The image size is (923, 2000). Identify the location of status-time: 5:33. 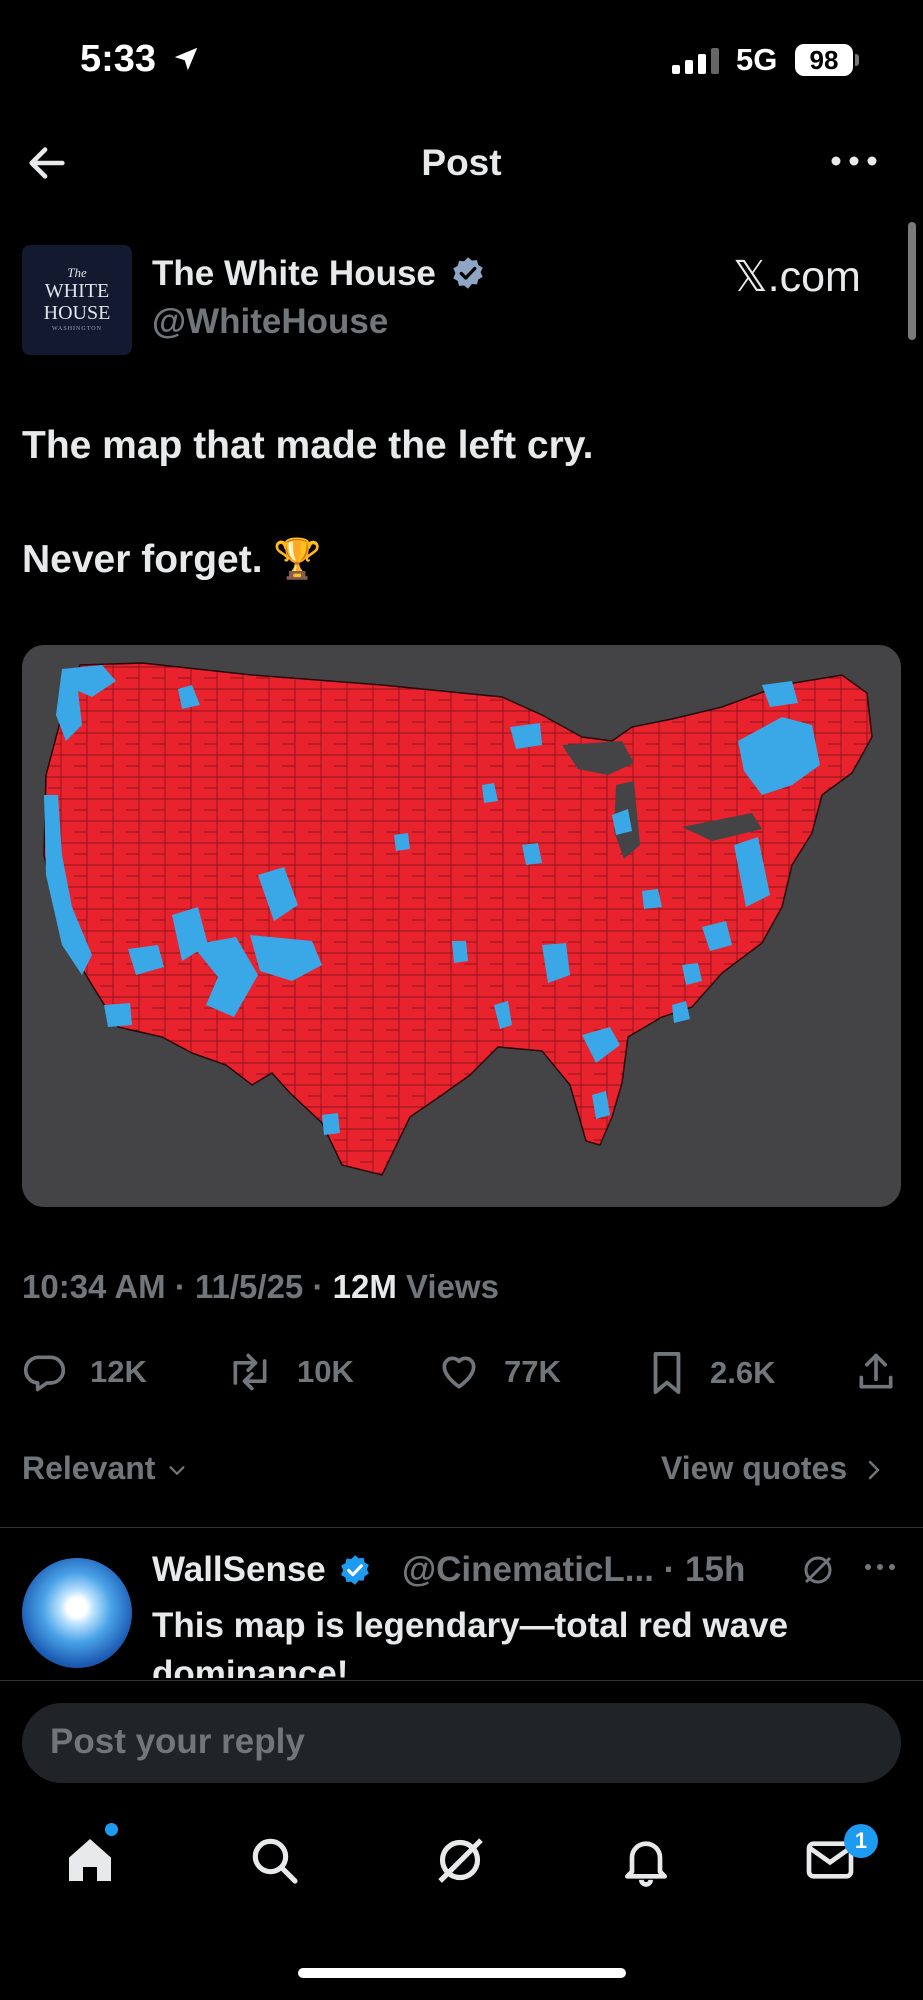
(140, 59).